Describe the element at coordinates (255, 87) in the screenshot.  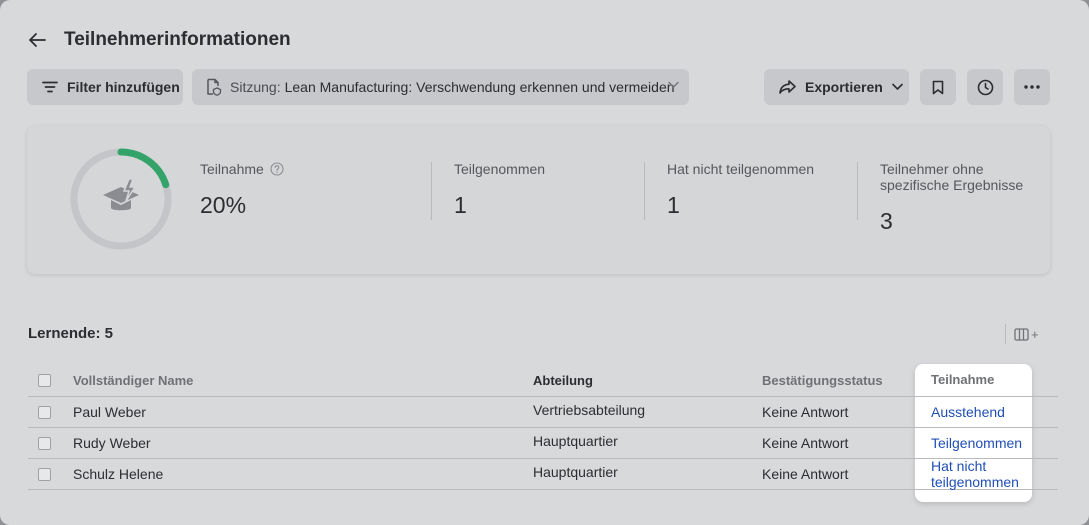
I see `session-prefix: Sitzung:` at that location.